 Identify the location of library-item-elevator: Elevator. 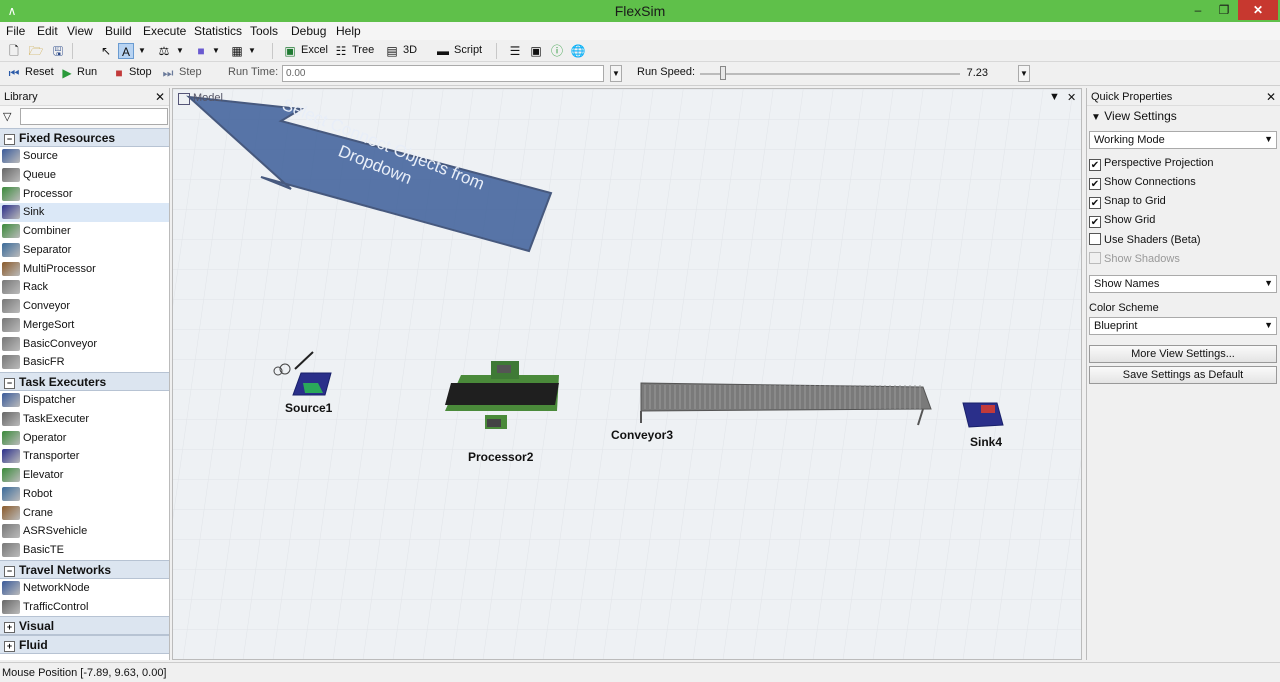
(84, 475).